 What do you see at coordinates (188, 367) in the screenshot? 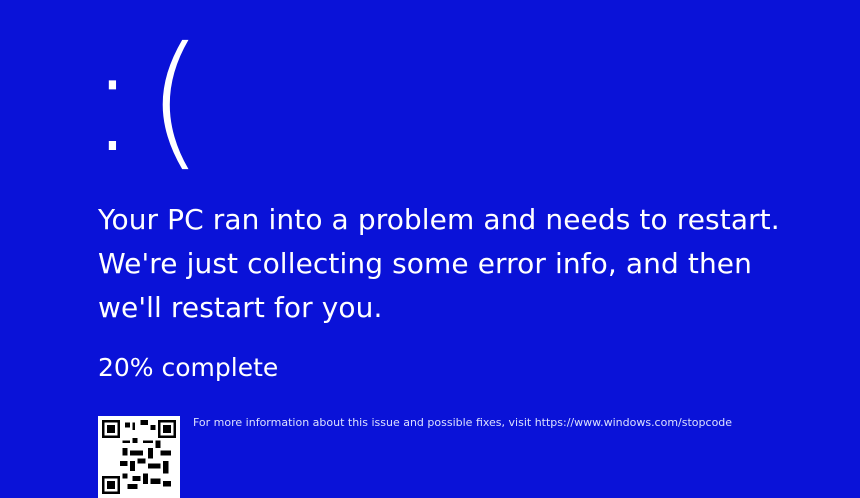
I see `progress-status: 20% complete` at bounding box center [188, 367].